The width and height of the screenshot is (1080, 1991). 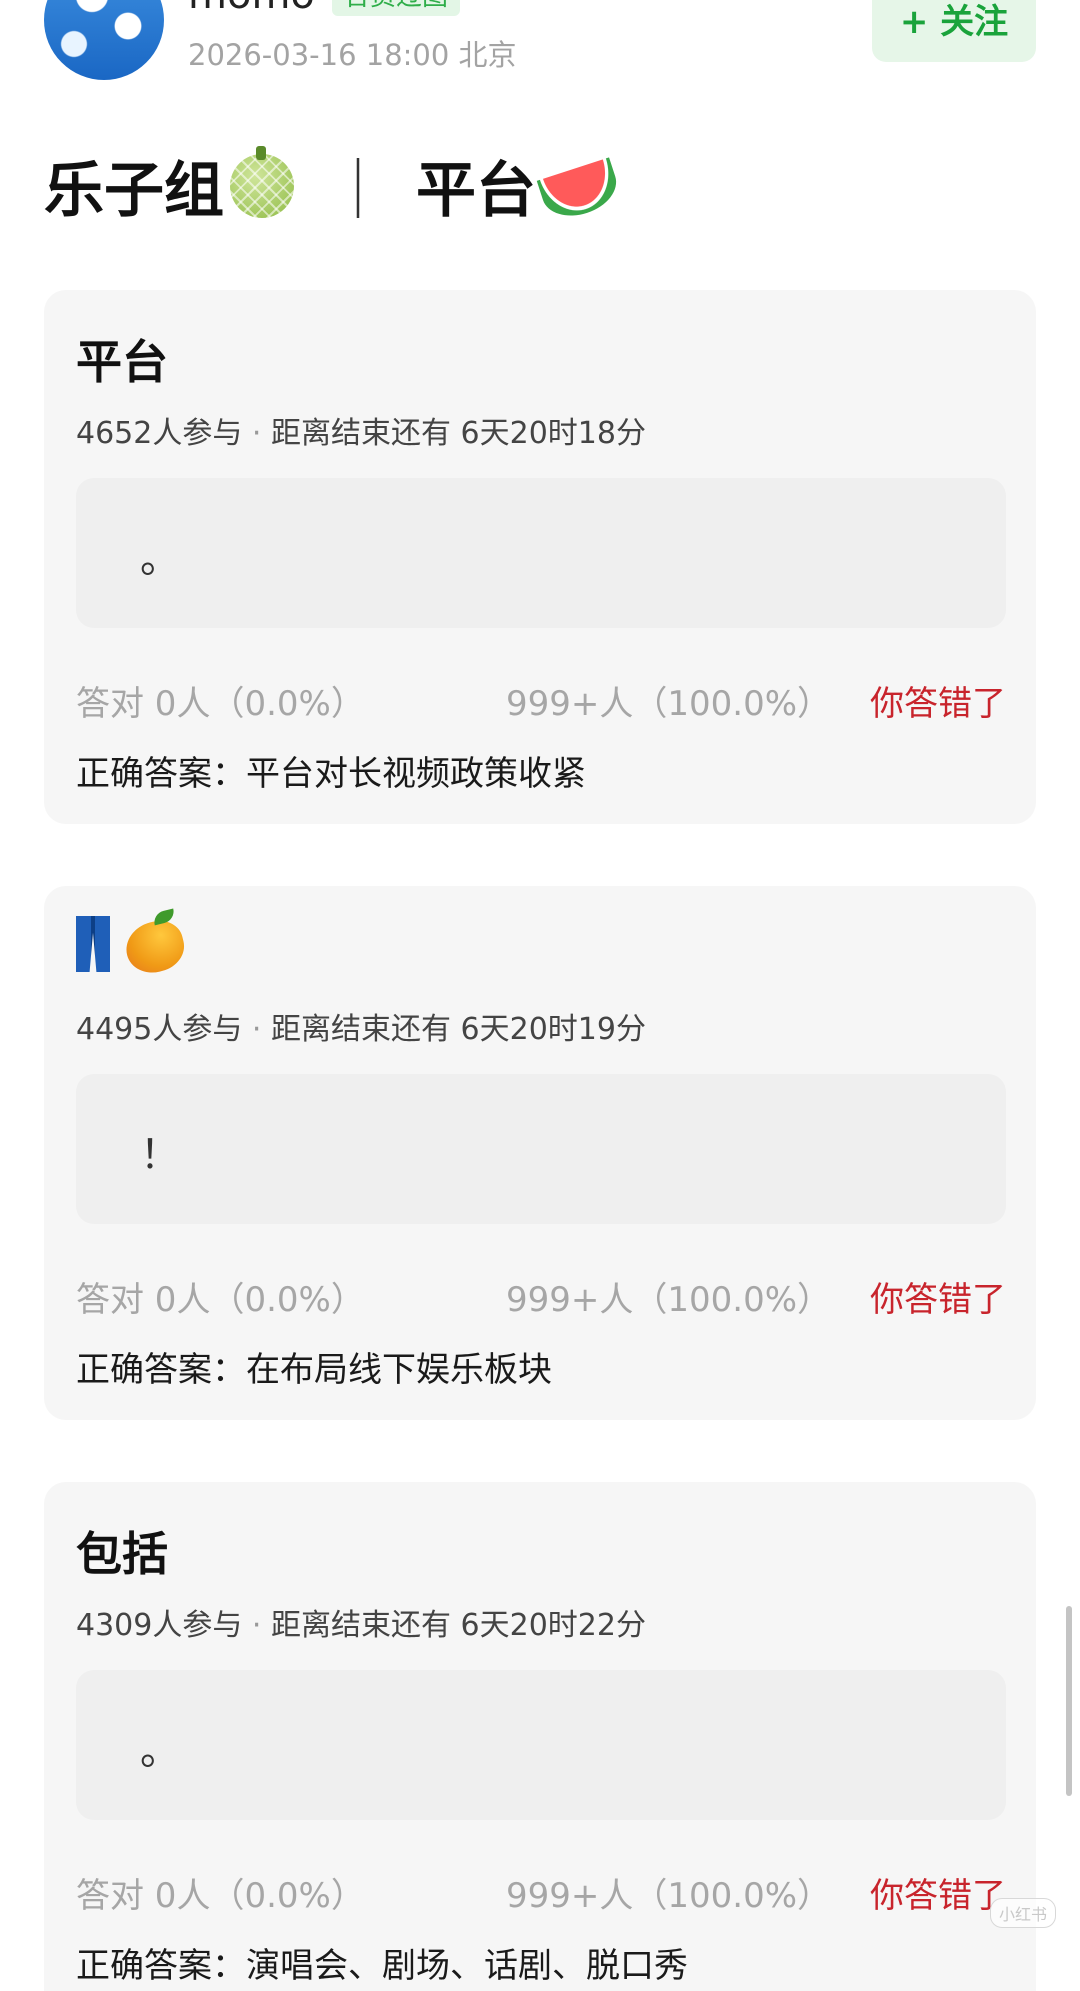 What do you see at coordinates (159, 1625) in the screenshot?
I see `participant-count: 4309人参与` at bounding box center [159, 1625].